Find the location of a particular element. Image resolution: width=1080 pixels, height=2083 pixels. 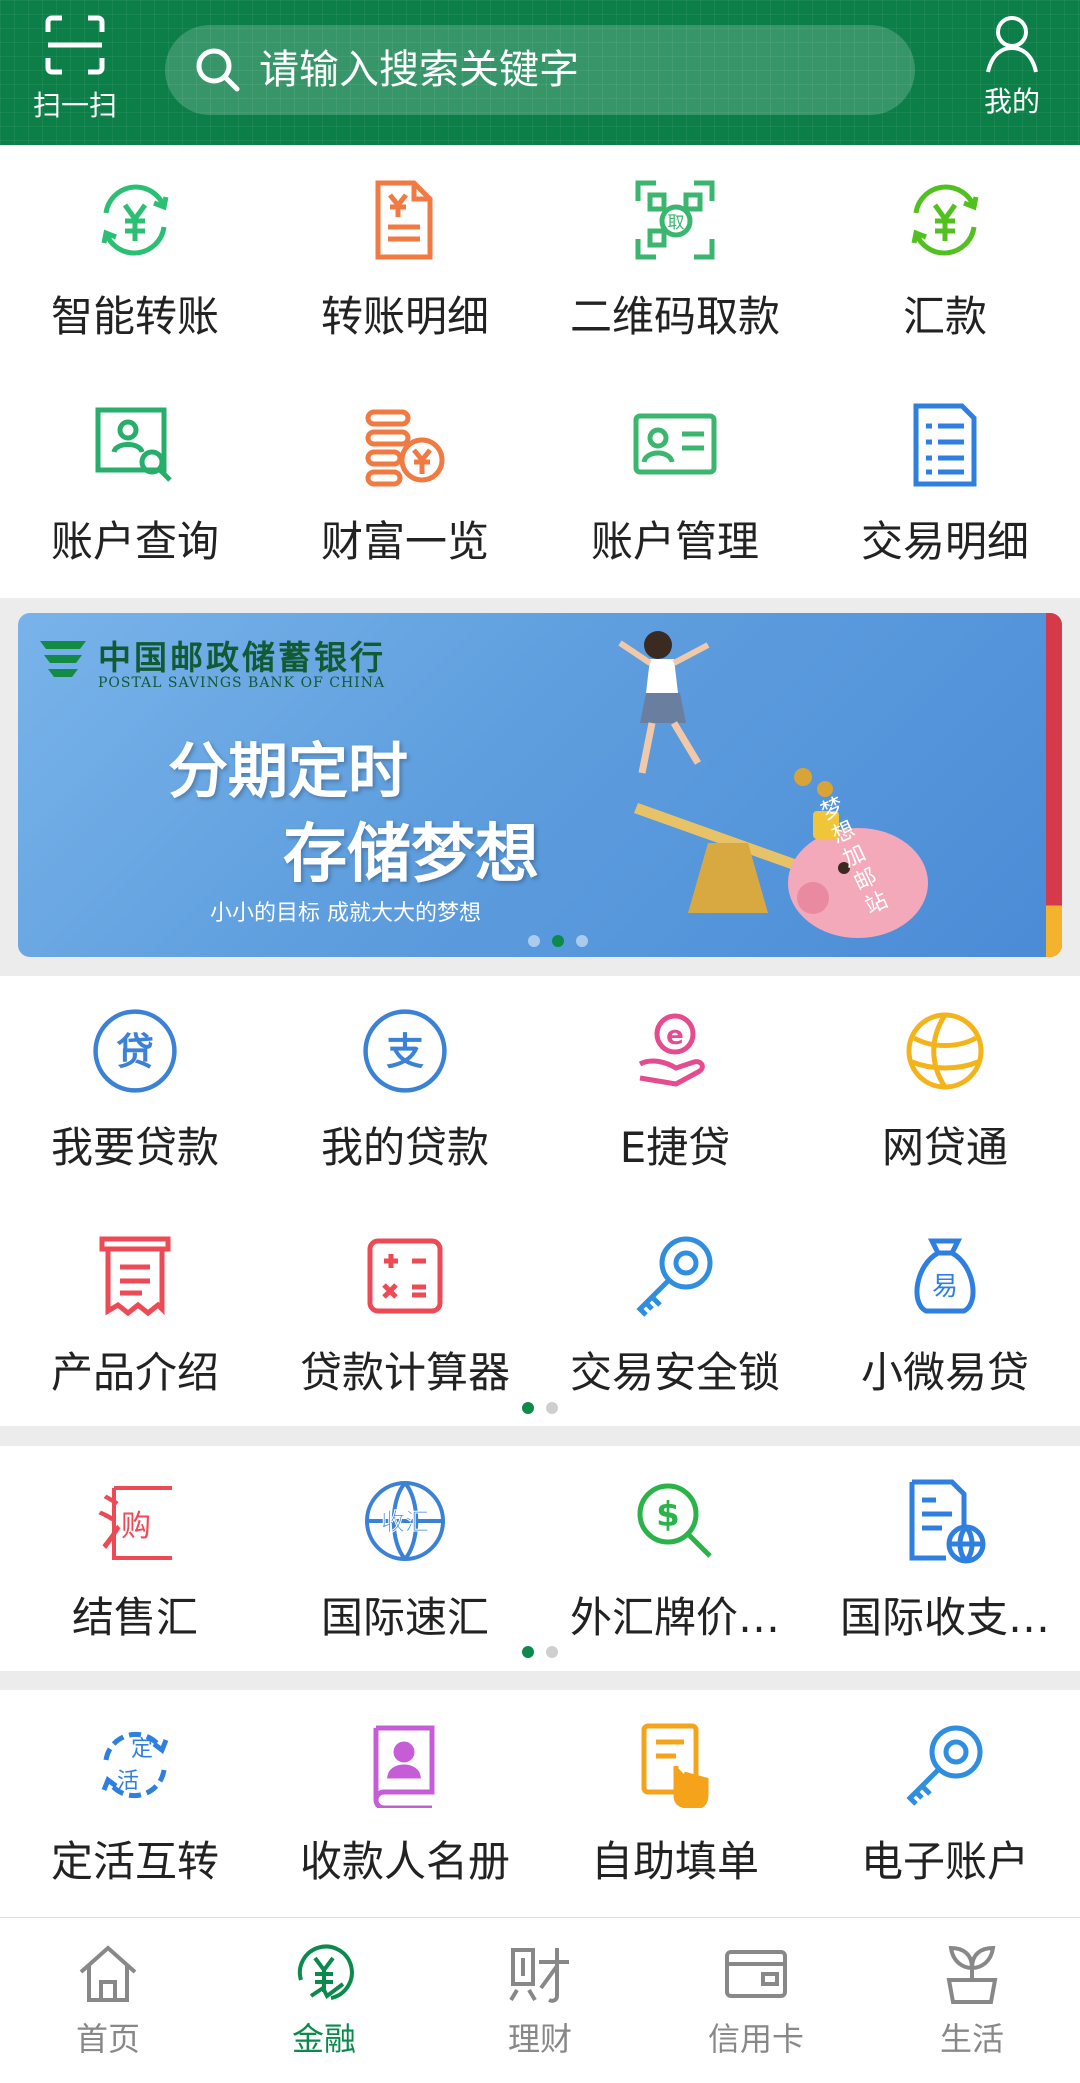

credit-card-icon is located at coordinates (756, 1974).